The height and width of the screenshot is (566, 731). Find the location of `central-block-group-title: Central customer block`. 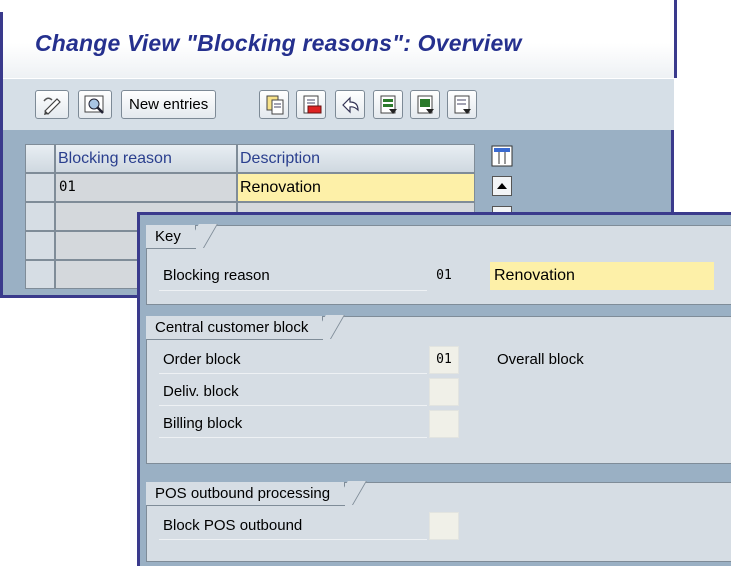

central-block-group-title: Central customer block is located at coordinates (235, 328).